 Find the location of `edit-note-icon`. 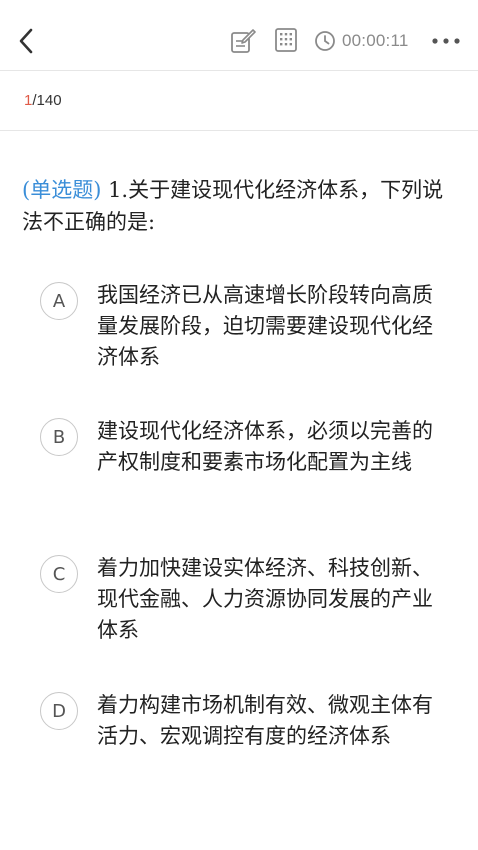

edit-note-icon is located at coordinates (243, 41).